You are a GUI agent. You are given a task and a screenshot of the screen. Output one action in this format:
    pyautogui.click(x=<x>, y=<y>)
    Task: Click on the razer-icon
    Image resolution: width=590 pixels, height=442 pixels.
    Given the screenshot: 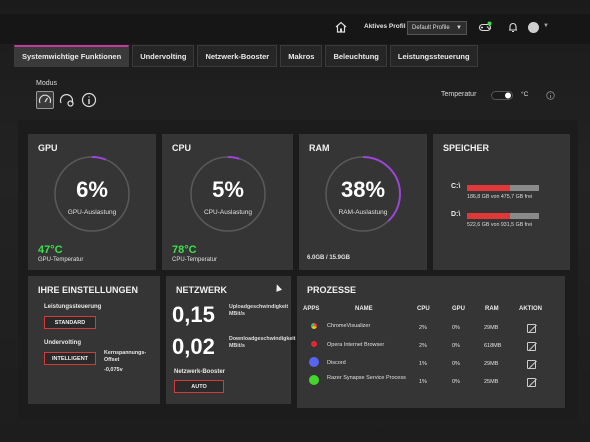 What is the action you would take?
    pyautogui.click(x=314, y=380)
    